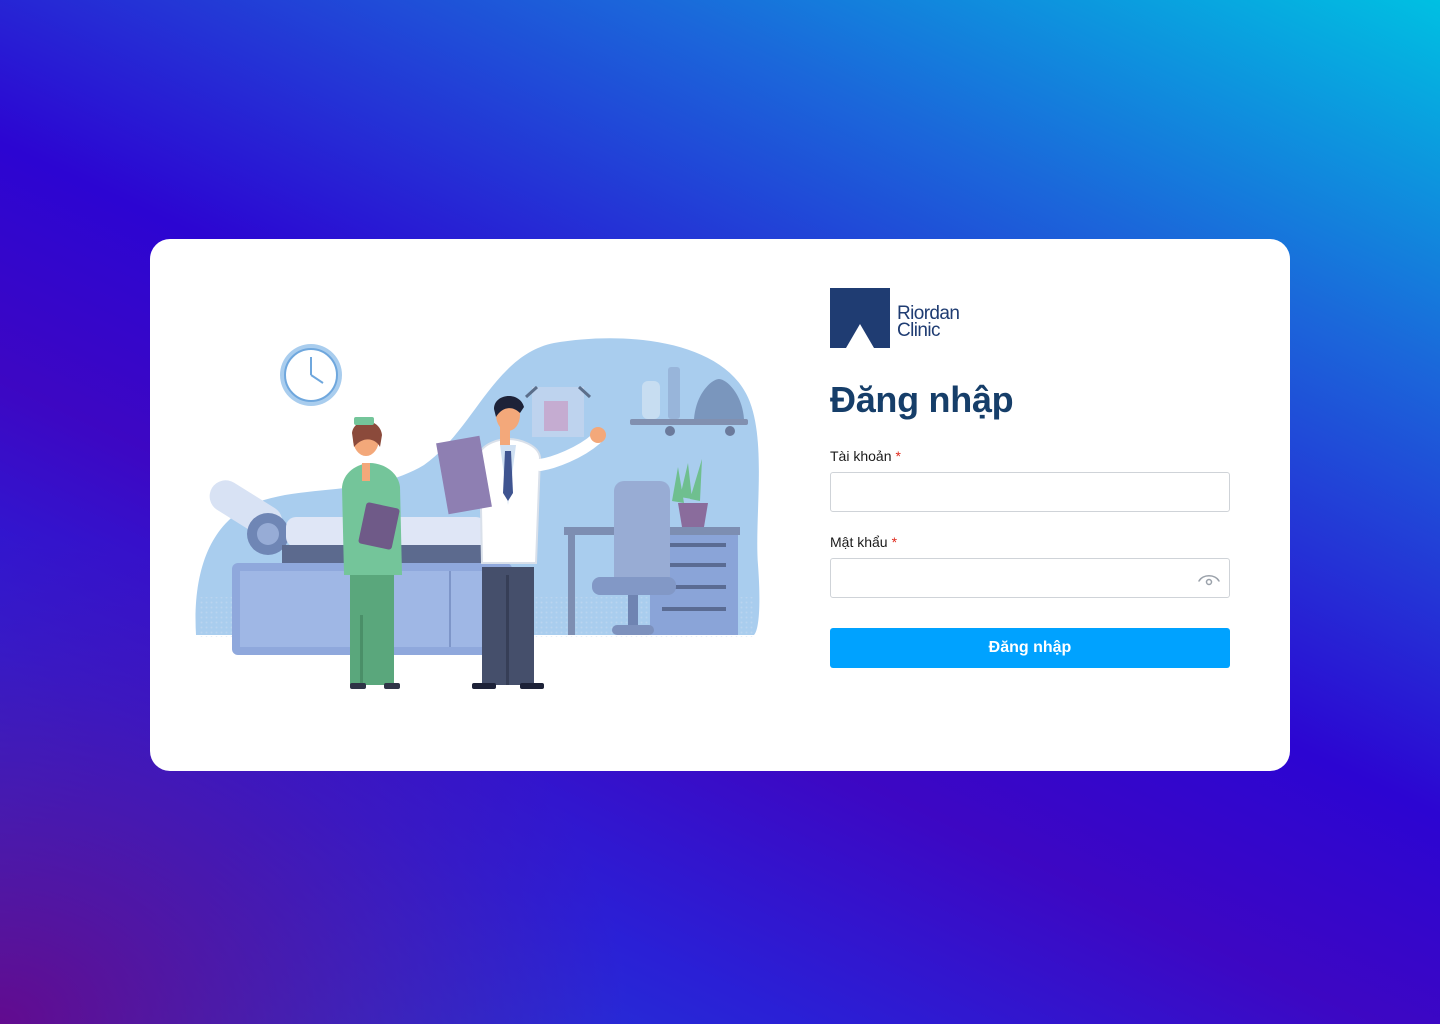 The image size is (1440, 1024). I want to click on clinic-logo: Riordan Clinic, so click(1030, 318).